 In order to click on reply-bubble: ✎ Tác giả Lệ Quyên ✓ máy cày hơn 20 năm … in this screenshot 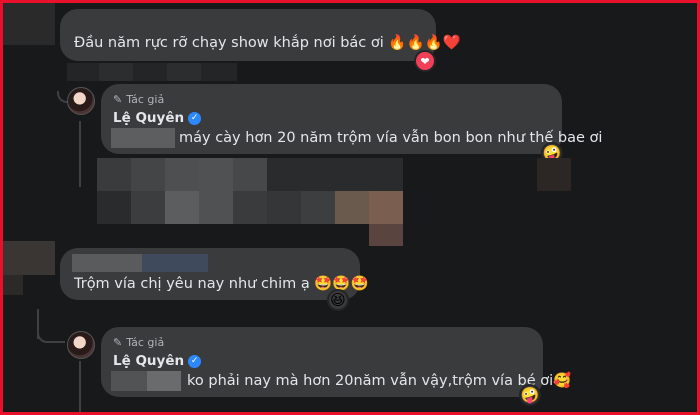, I will do `click(351, 119)`.